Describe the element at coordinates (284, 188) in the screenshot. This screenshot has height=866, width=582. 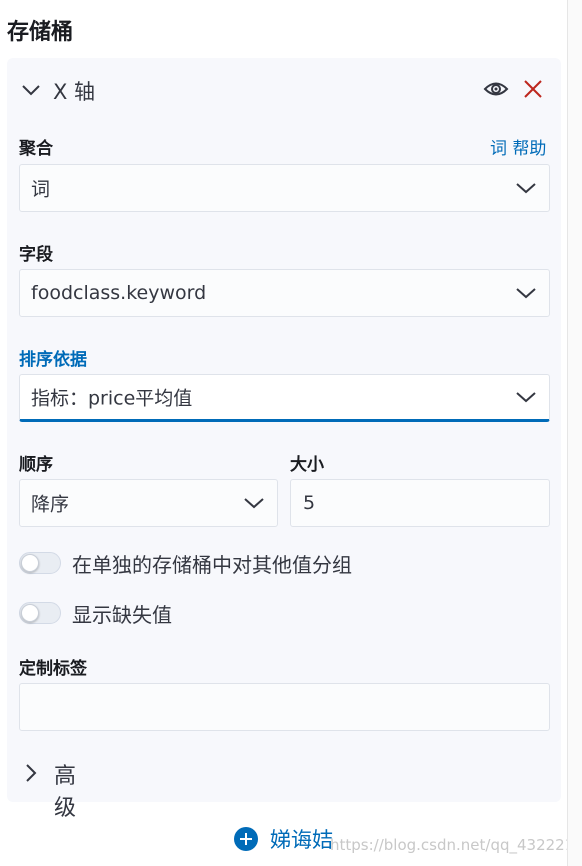
I see `aggregation-select: 词` at that location.